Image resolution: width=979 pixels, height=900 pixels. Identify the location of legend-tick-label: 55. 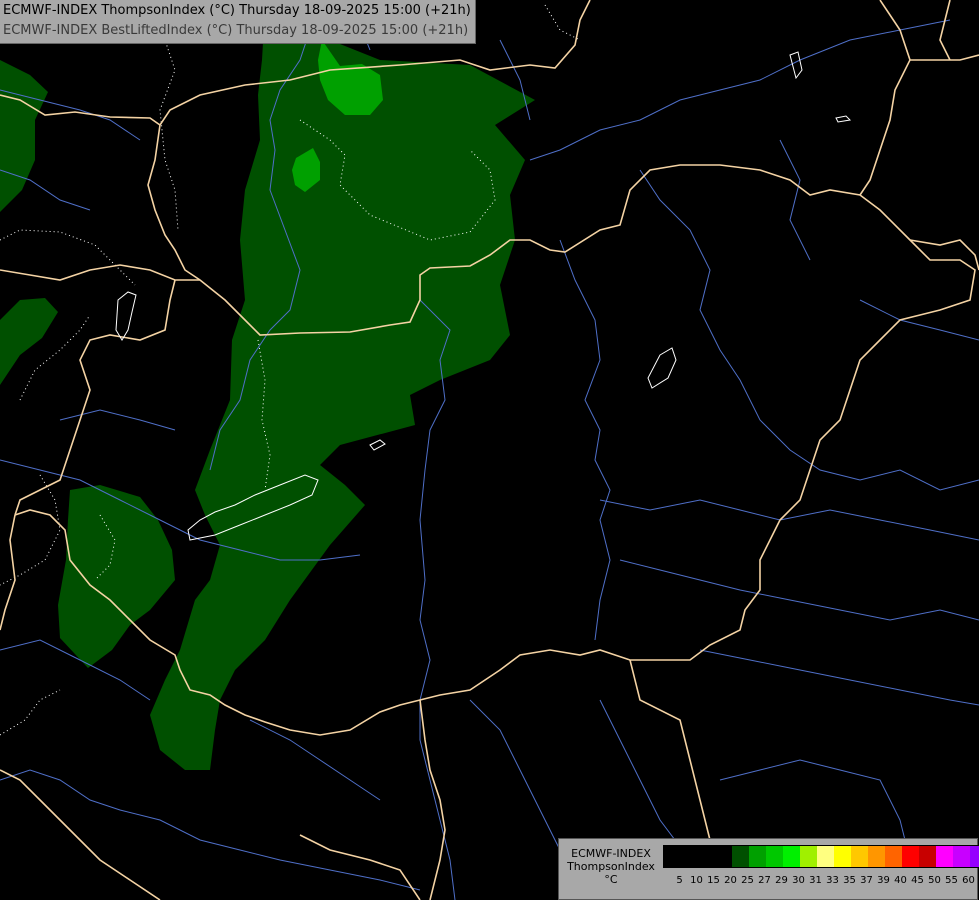
(951, 880).